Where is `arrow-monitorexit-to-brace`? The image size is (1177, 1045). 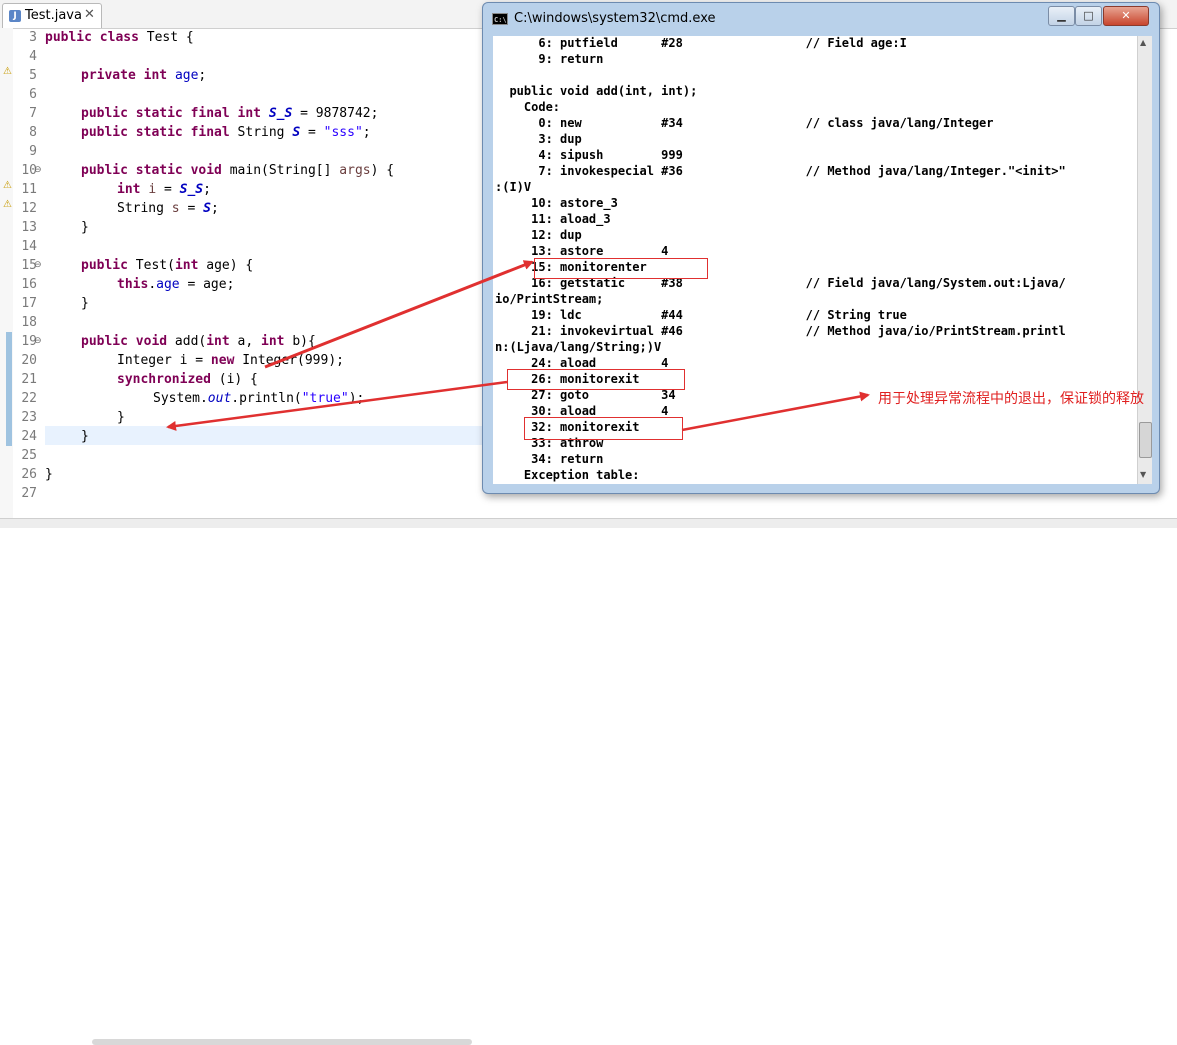 arrow-monitorexit-to-brace is located at coordinates (337, 405).